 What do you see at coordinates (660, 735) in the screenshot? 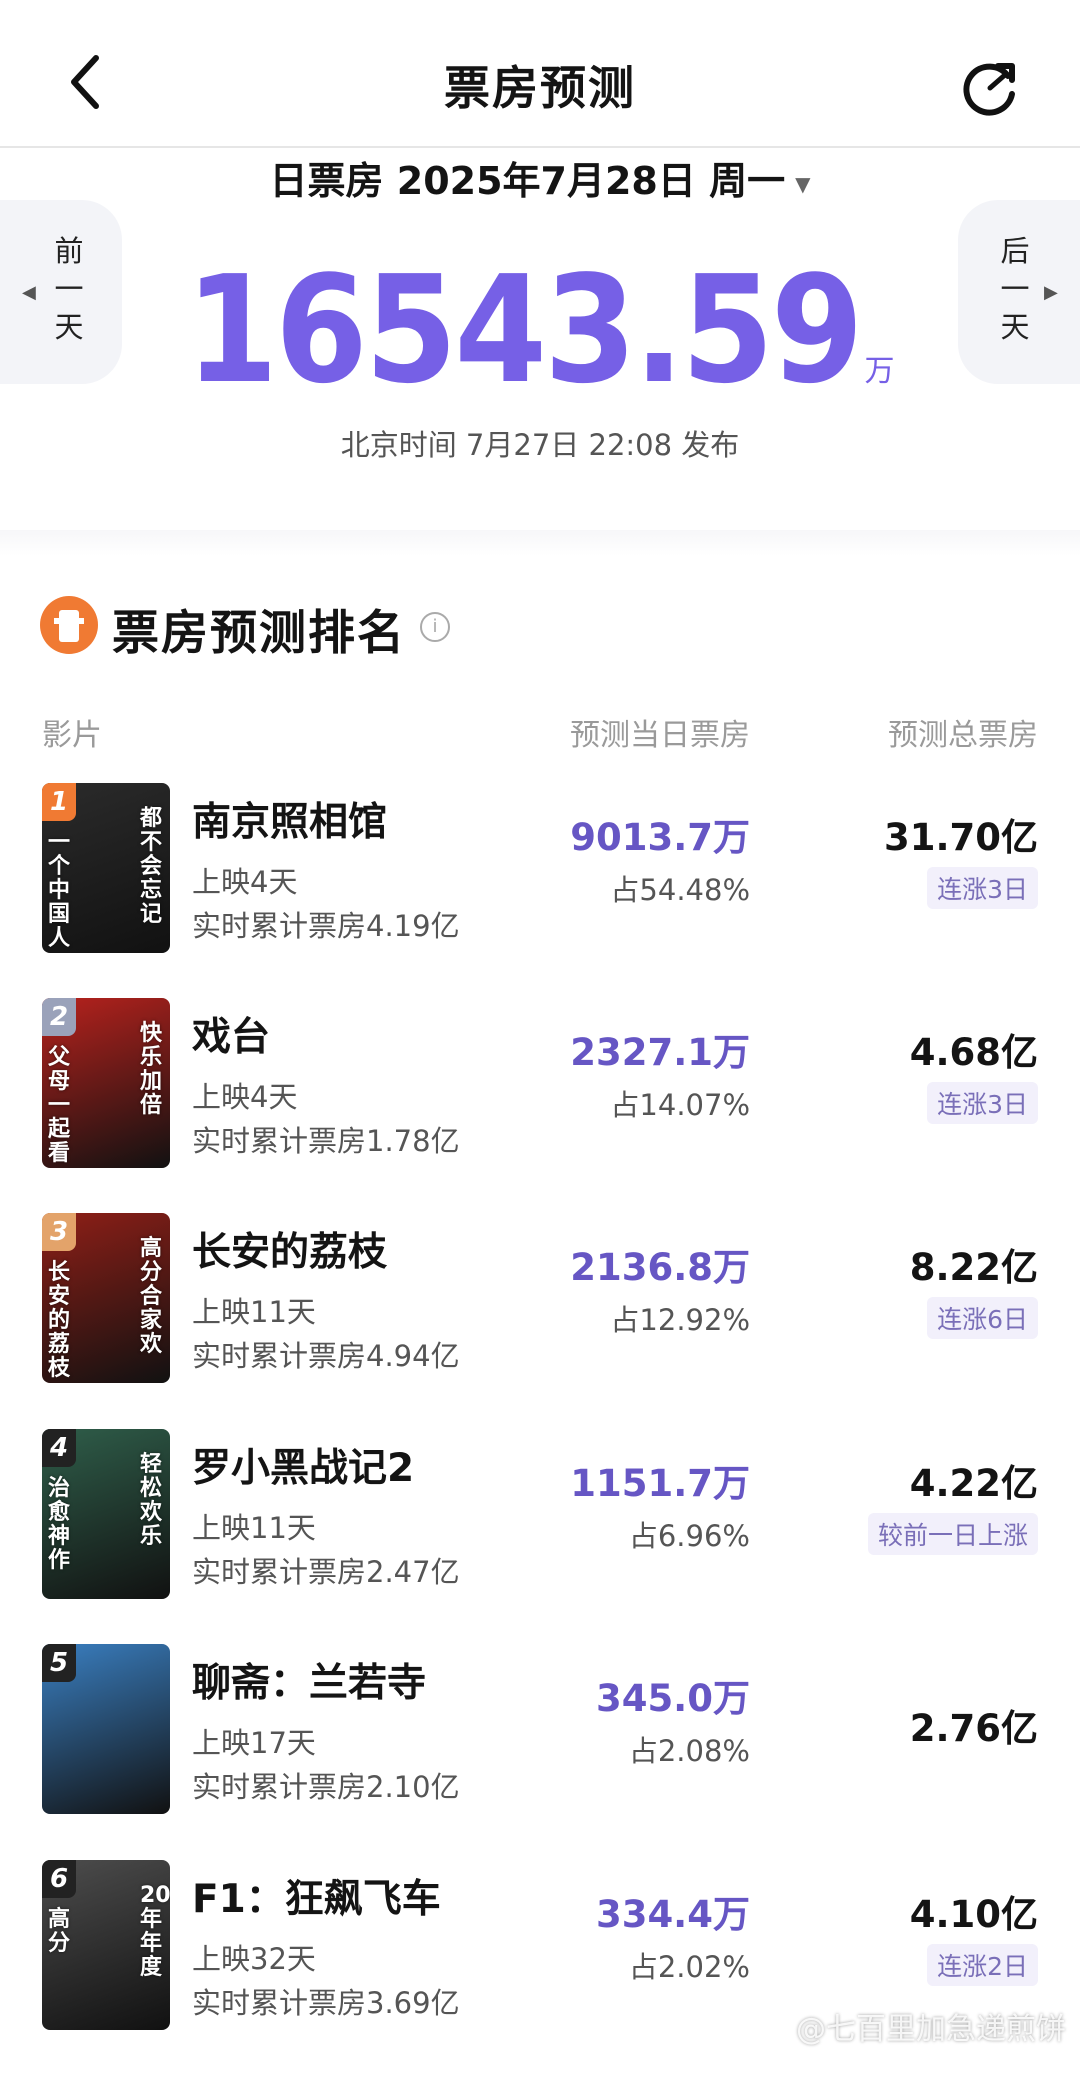
I see `column-header-day-box: 预测当日票房` at bounding box center [660, 735].